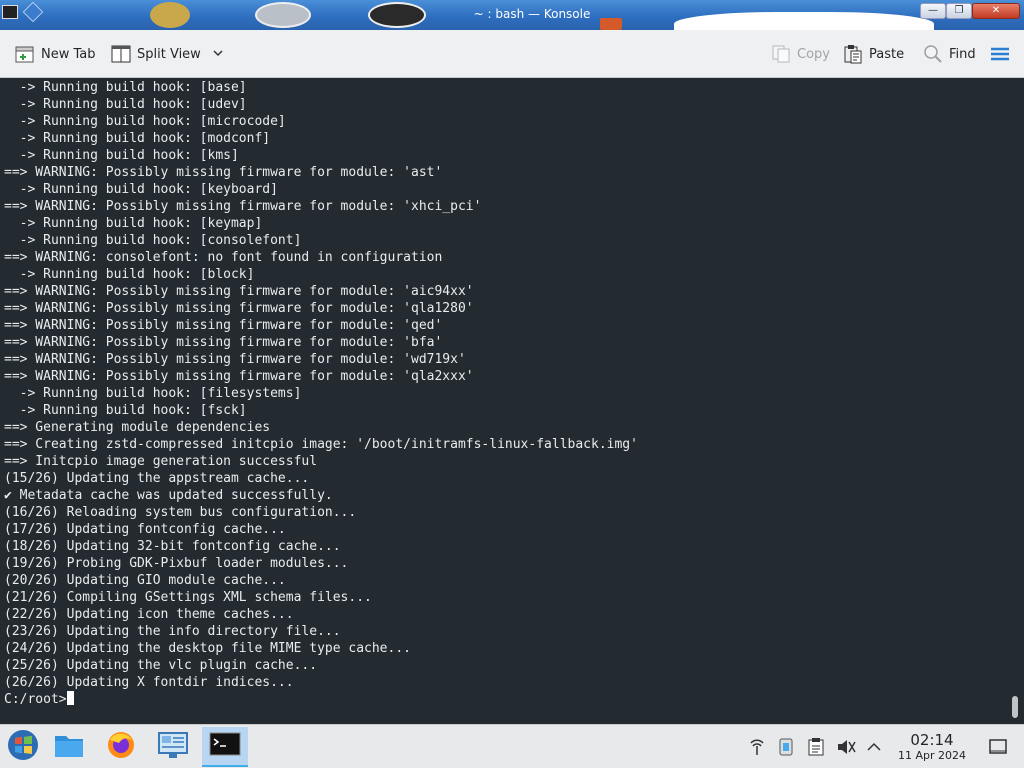 The image size is (1024, 768). What do you see at coordinates (932, 740) in the screenshot?
I see `clock-time: 02:14` at bounding box center [932, 740].